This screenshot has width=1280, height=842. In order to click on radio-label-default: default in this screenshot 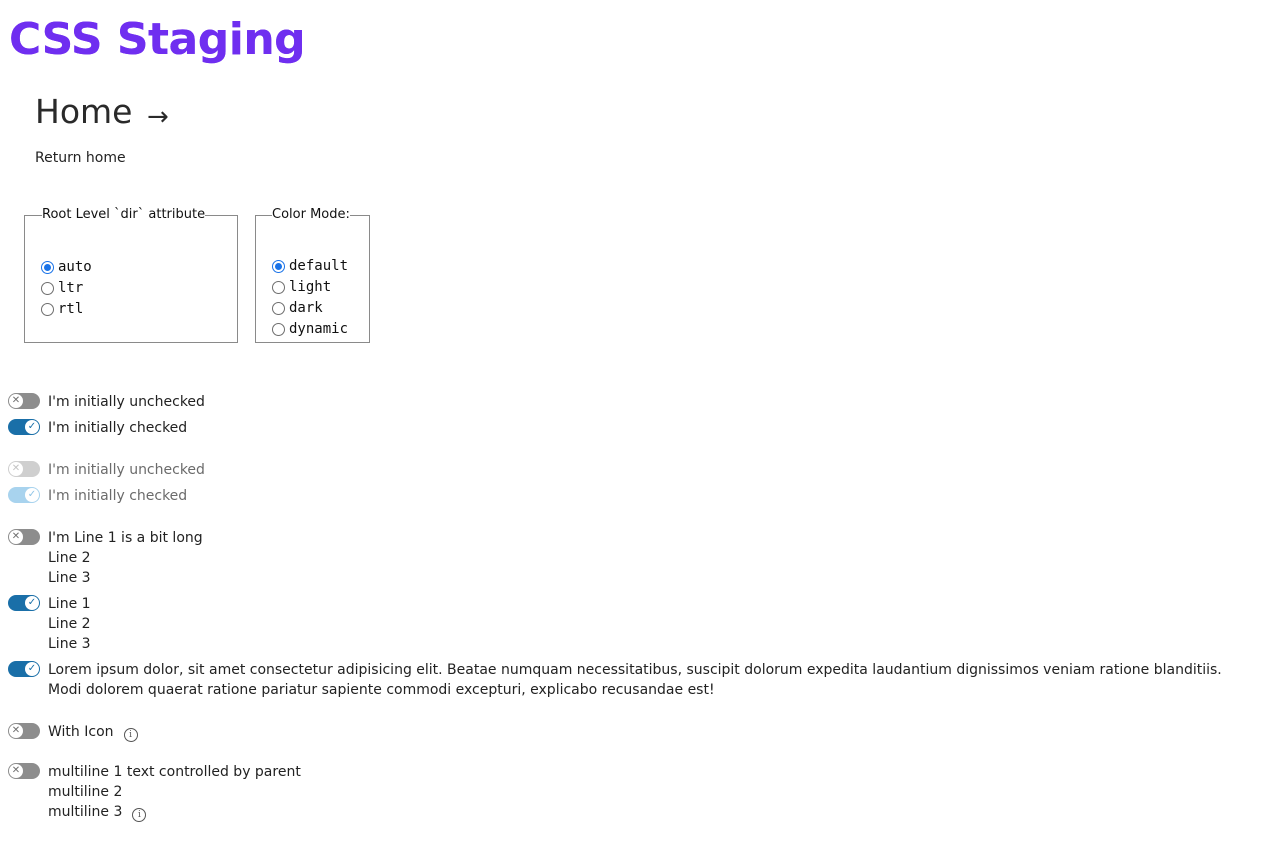, I will do `click(319, 266)`.